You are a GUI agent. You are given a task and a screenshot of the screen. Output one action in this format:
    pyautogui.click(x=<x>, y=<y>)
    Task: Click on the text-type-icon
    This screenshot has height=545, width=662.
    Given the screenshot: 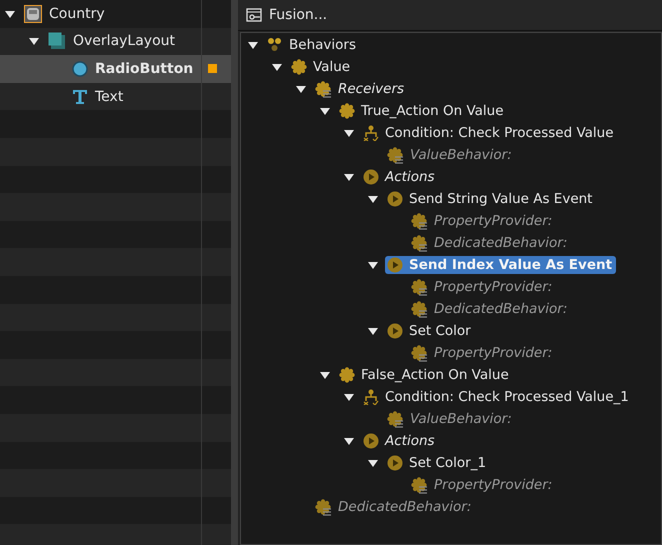 What is the action you would take?
    pyautogui.click(x=80, y=96)
    